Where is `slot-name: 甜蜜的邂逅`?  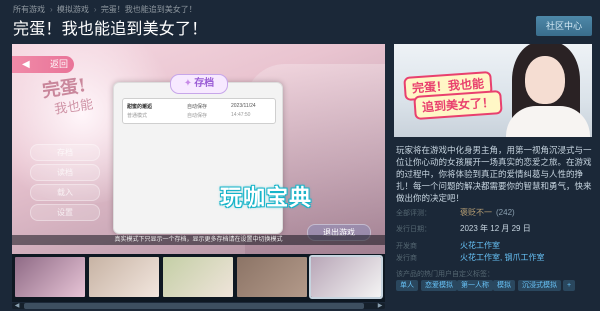
slot-name: 甜蜜的邂逅 is located at coordinates (140, 107).